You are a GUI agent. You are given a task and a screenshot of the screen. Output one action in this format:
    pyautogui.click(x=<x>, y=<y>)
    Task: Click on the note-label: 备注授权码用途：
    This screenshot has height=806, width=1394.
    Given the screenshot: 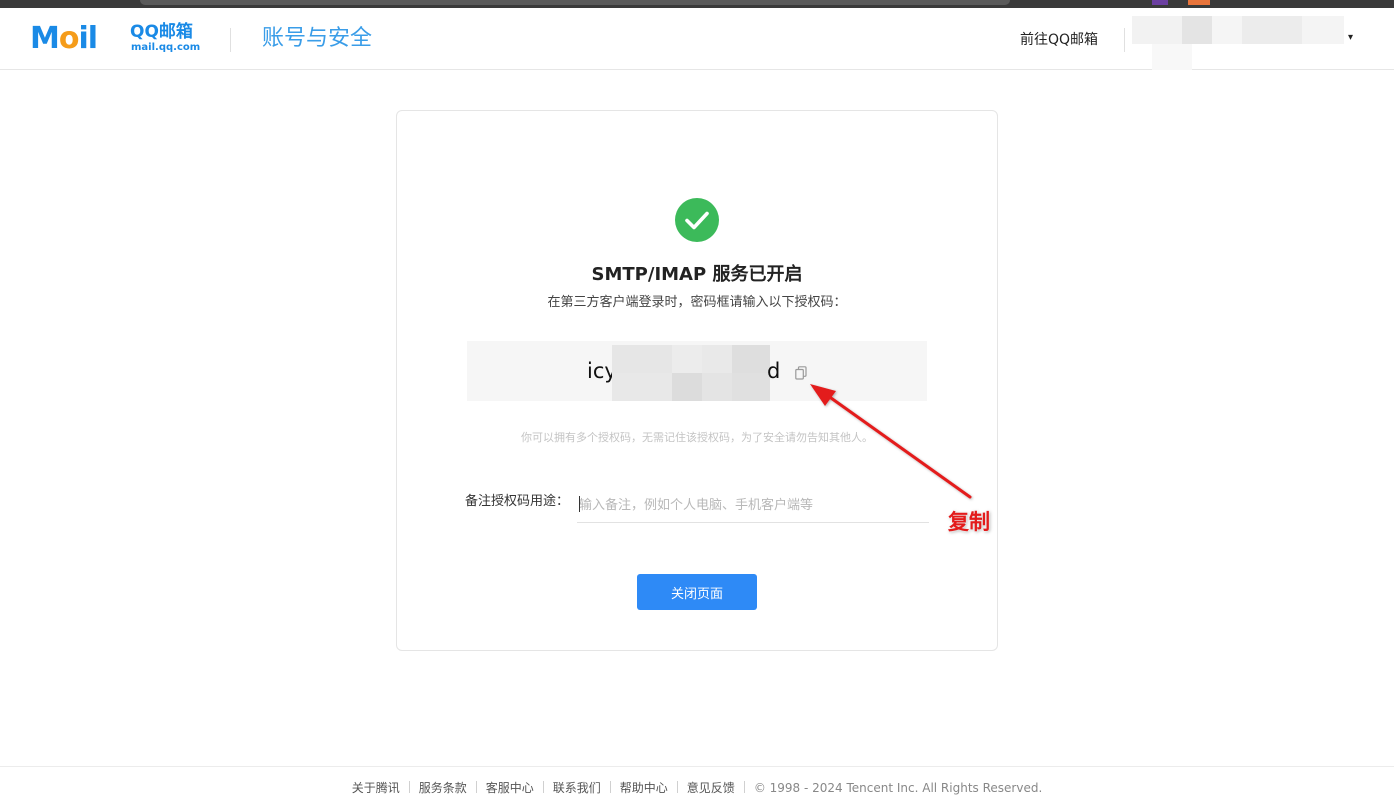 What is the action you would take?
    pyautogui.click(x=517, y=501)
    